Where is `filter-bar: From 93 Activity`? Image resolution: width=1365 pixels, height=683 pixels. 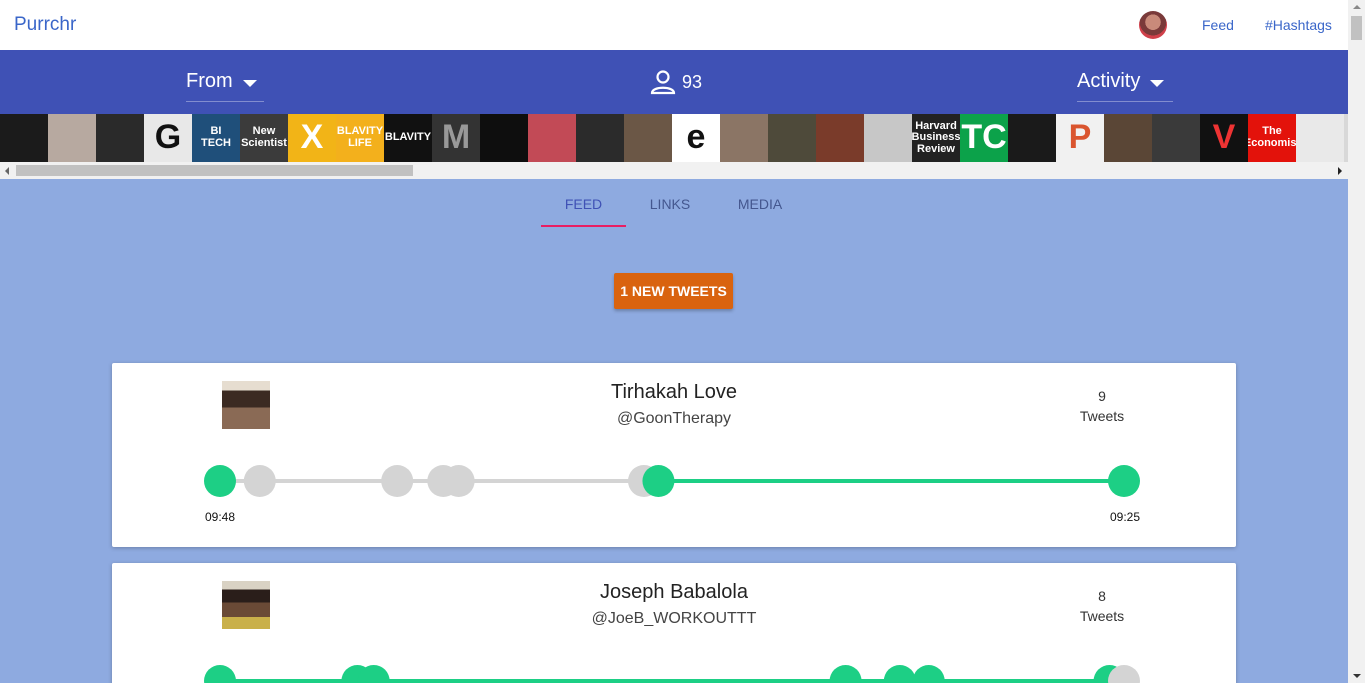 filter-bar: From 93 Activity is located at coordinates (674, 82).